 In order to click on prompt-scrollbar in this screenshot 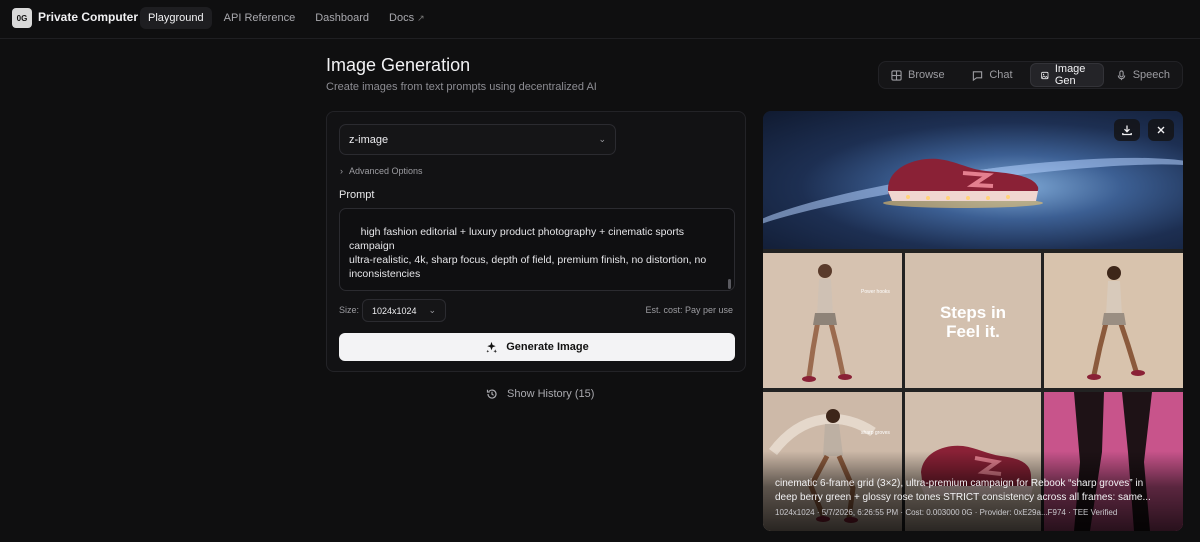, I will do `click(729, 284)`.